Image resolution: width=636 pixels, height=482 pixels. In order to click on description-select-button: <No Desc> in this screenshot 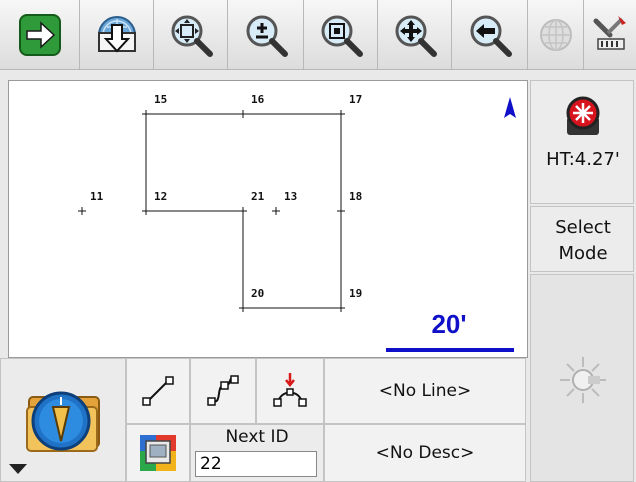, I will do `click(425, 453)`.